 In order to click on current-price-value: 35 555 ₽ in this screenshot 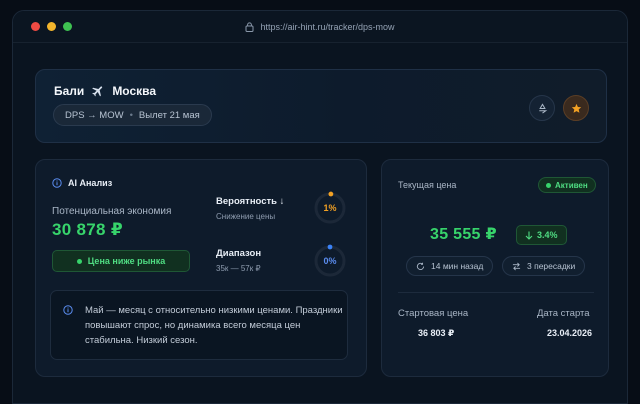, I will do `click(463, 234)`.